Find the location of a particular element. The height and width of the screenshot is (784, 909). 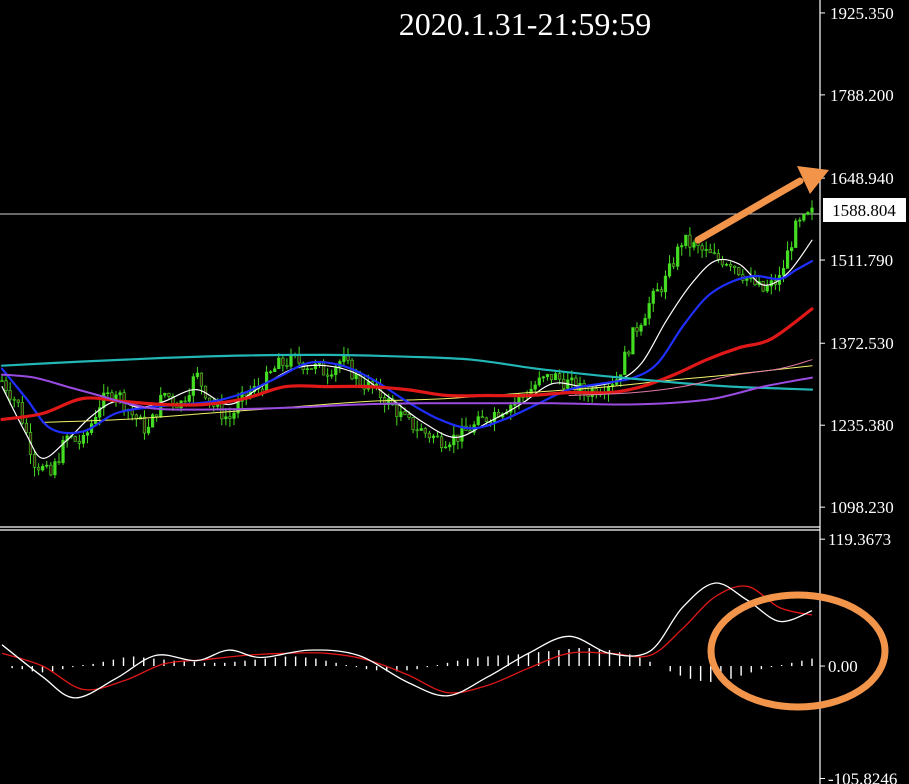

price-tick-label: 1788.200 is located at coordinates (862, 95).